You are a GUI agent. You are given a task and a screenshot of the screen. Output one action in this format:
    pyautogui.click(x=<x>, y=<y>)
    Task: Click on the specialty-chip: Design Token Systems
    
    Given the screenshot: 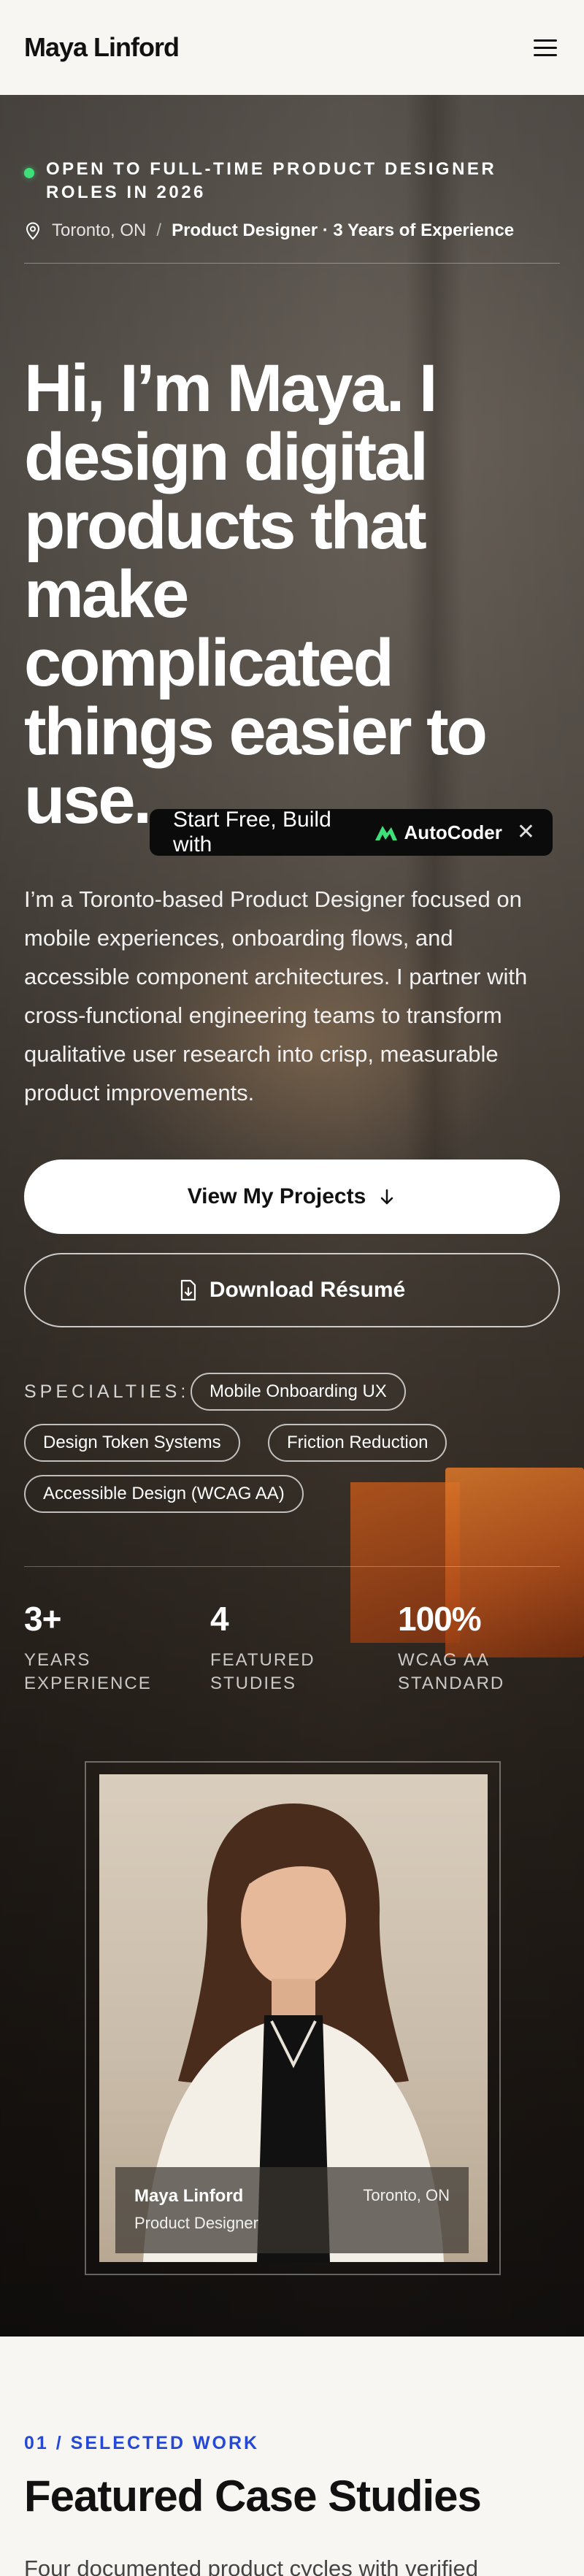 What is the action you would take?
    pyautogui.click(x=132, y=1443)
    